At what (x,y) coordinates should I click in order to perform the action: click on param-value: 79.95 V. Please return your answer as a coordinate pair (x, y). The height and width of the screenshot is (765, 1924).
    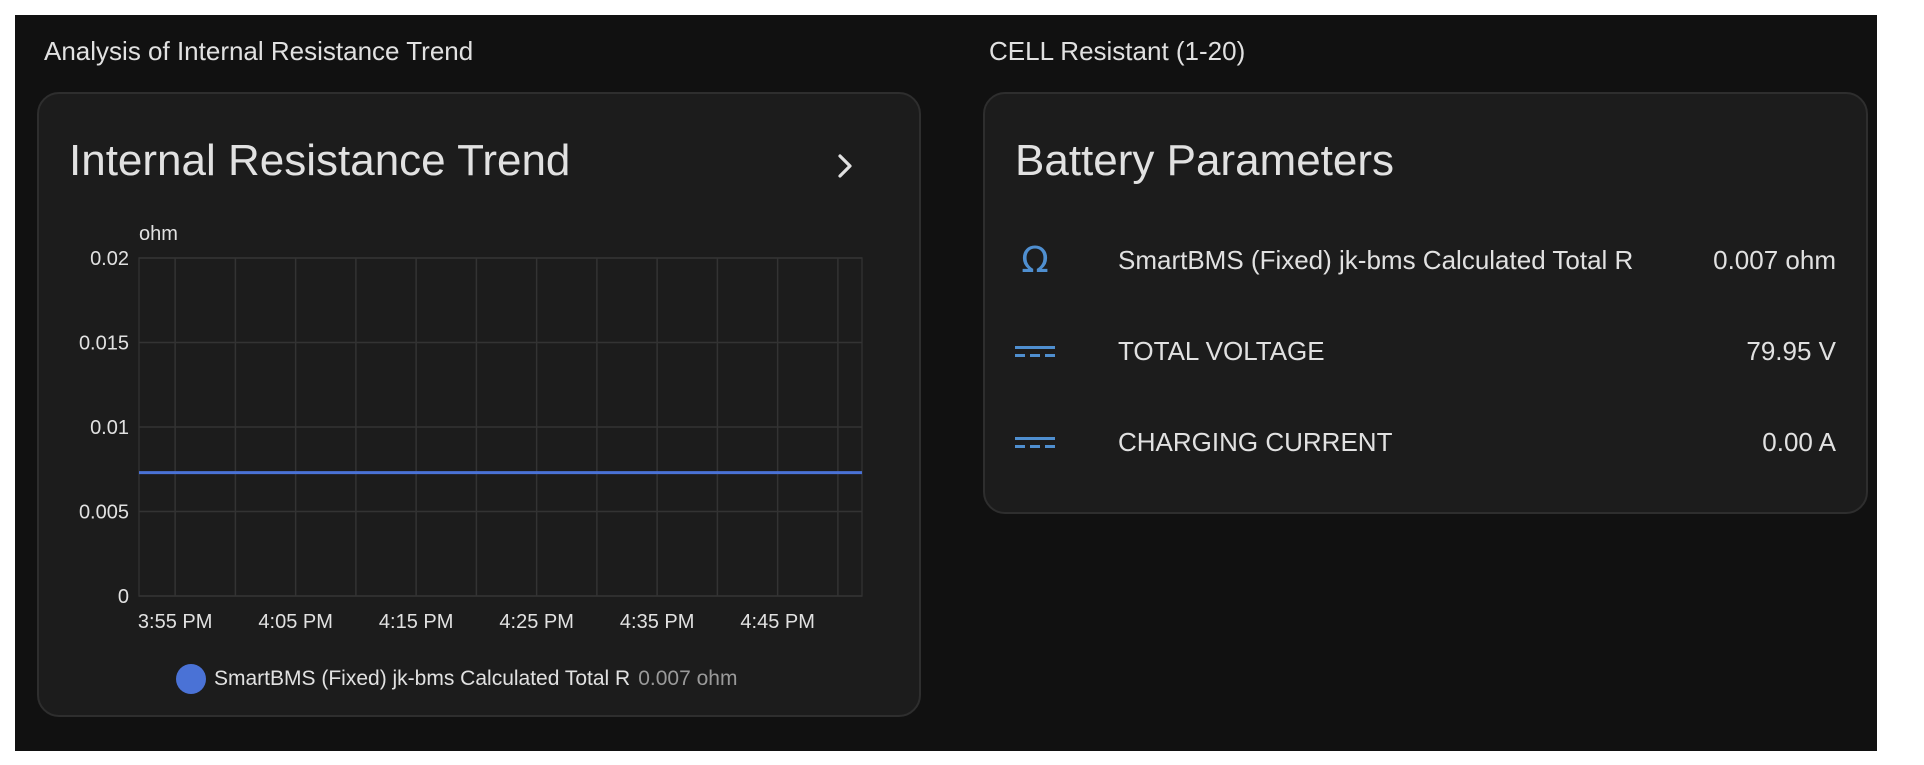
    Looking at the image, I should click on (1791, 350).